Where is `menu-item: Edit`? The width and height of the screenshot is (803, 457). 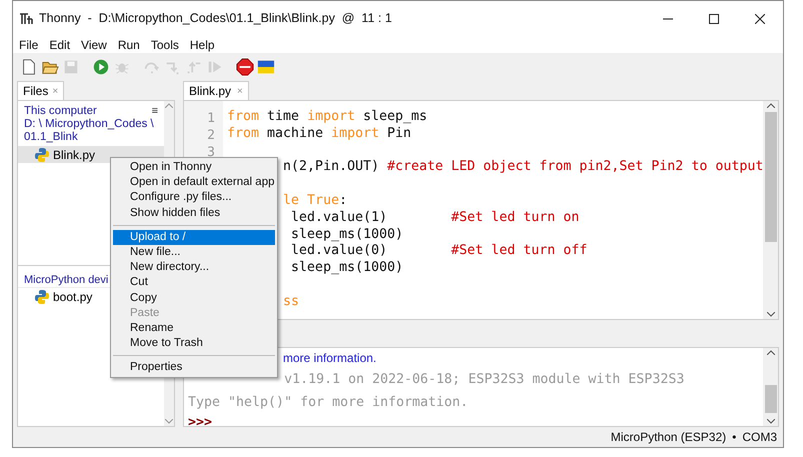 menu-item: Edit is located at coordinates (59, 45).